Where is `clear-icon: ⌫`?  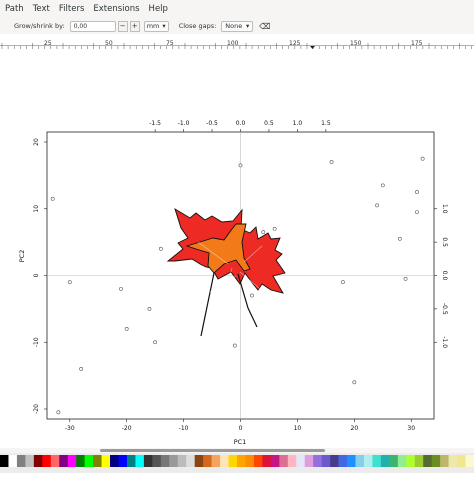
clear-icon: ⌫ is located at coordinates (264, 26).